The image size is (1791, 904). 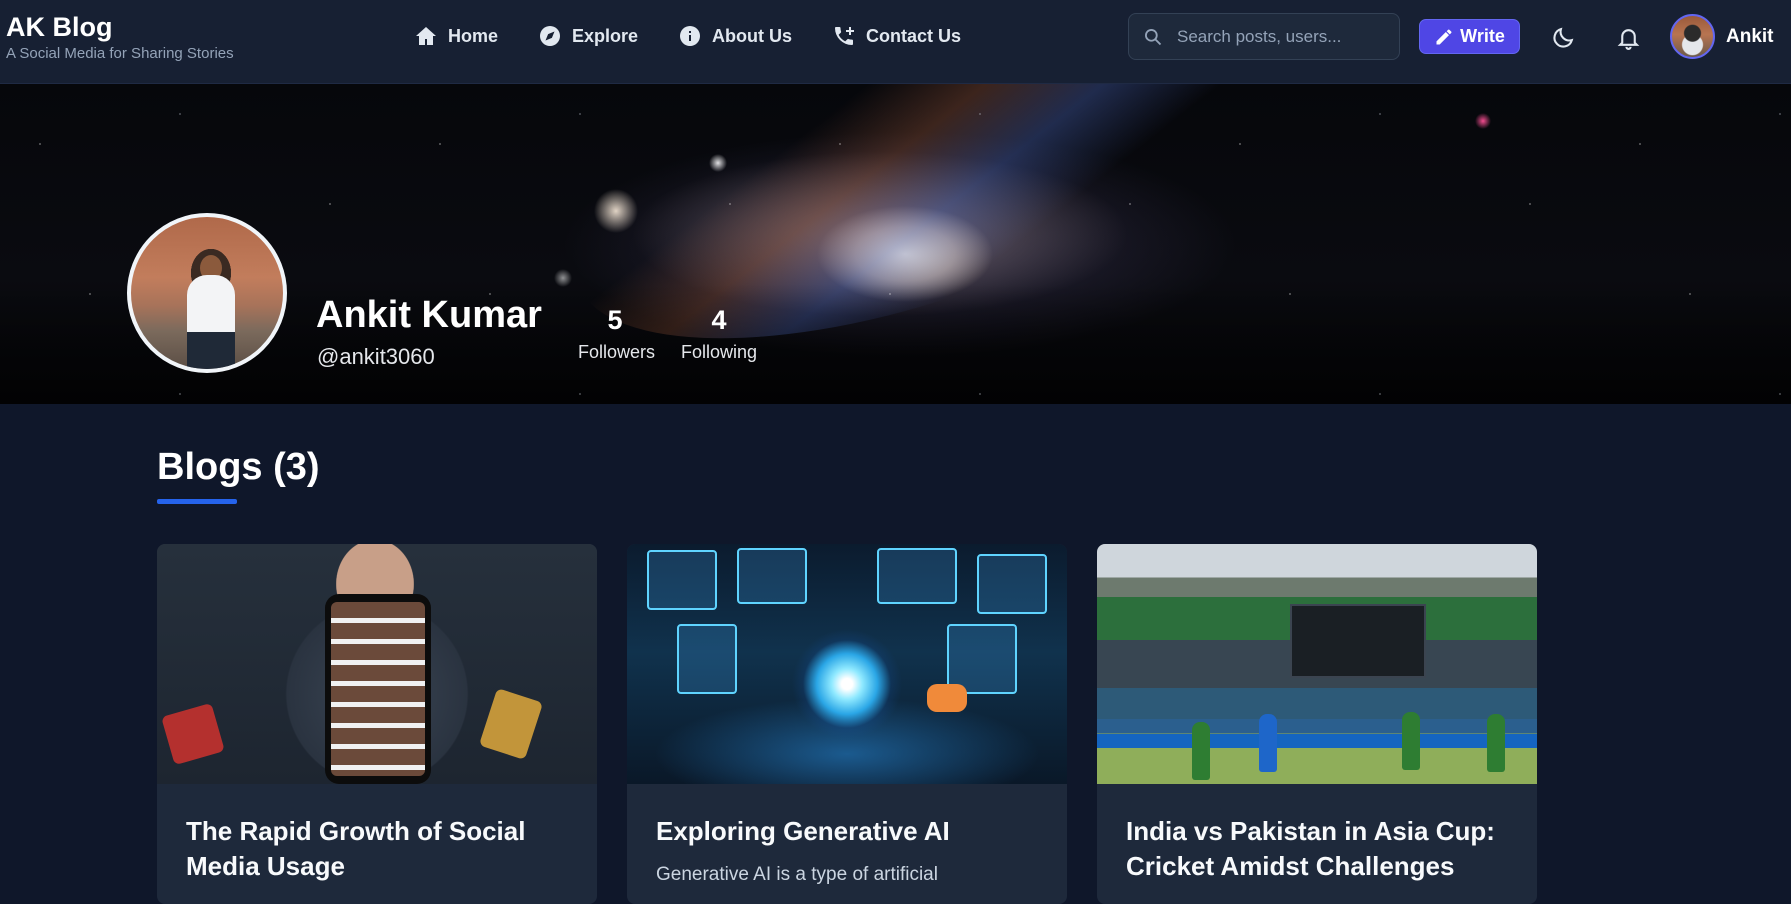 I want to click on flowers-graphic, so click(x=947, y=698).